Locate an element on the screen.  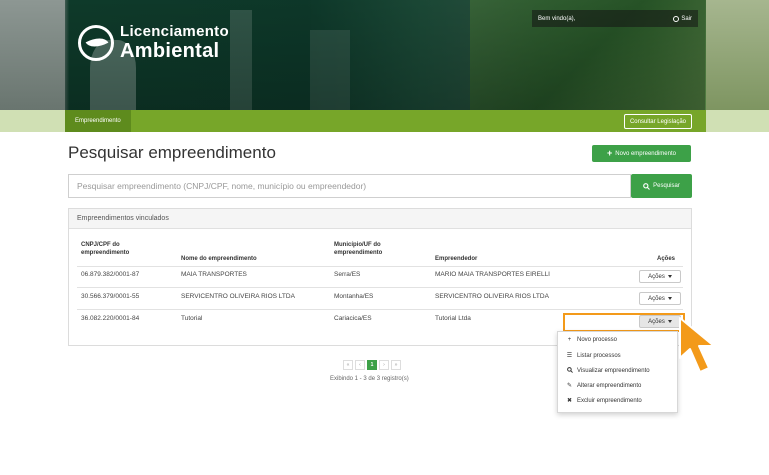
page-next-button: › is located at coordinates (384, 365).